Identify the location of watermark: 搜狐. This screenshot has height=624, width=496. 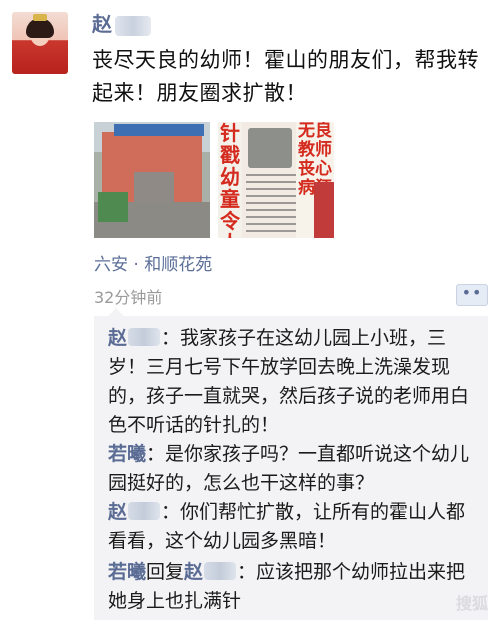
(471, 603).